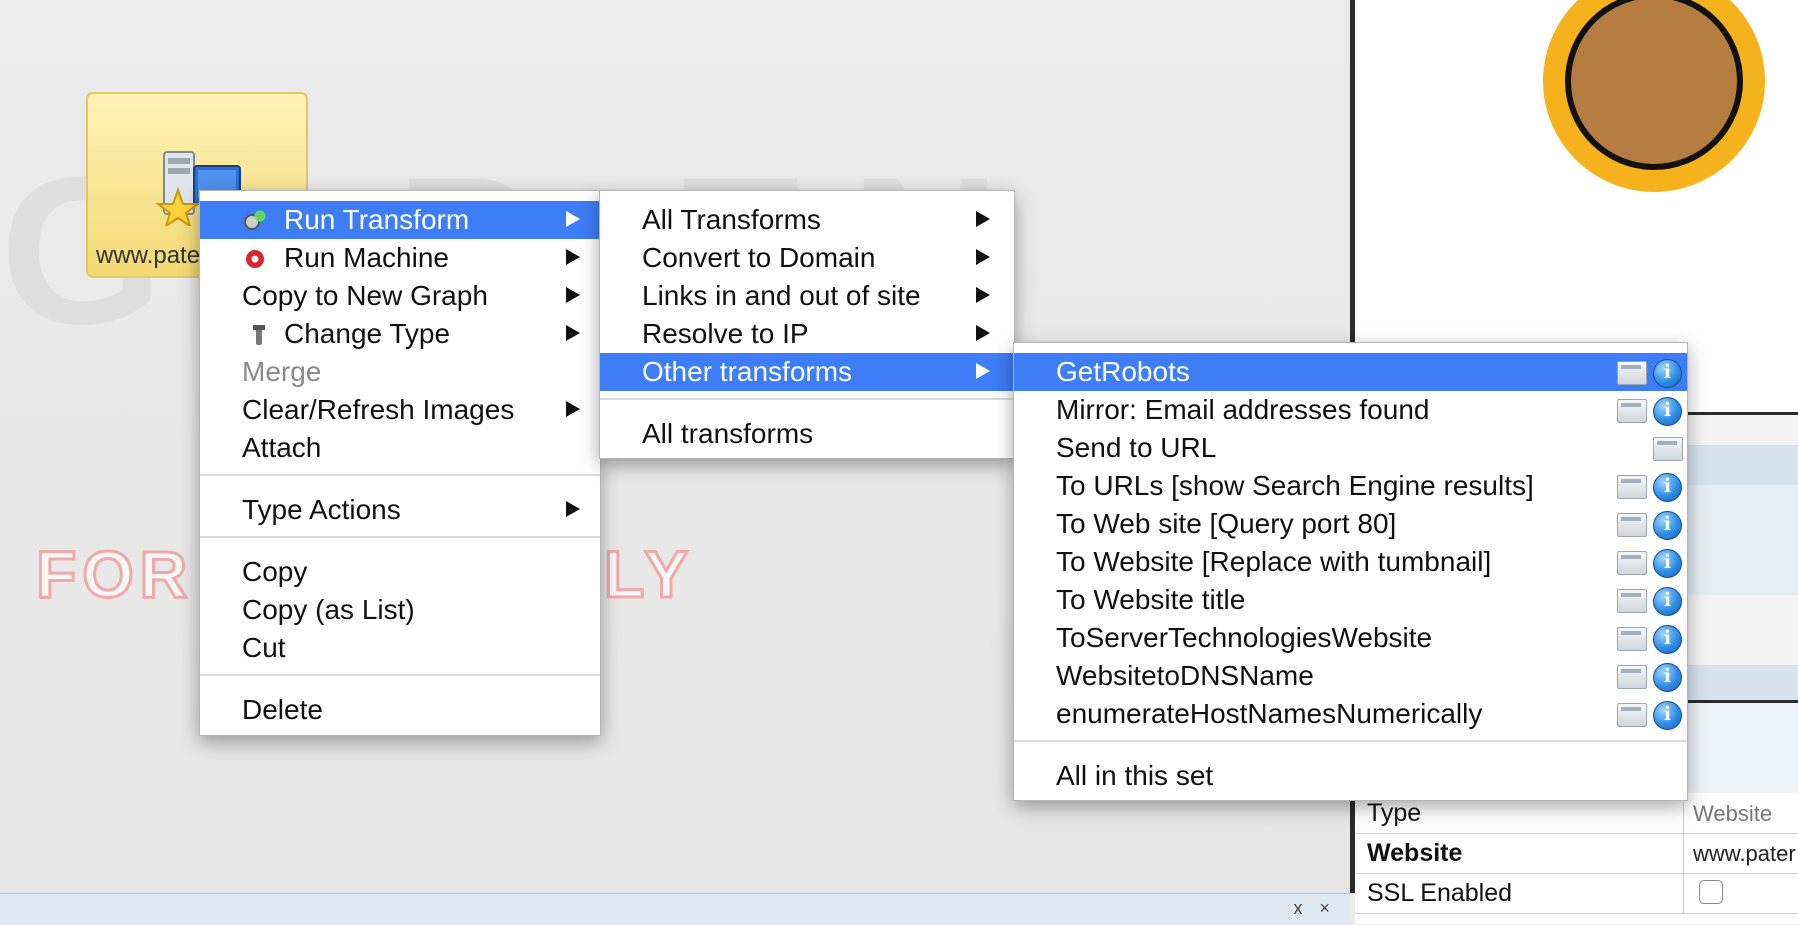 The width and height of the screenshot is (1798, 925). I want to click on menu-item-all-transforms-bottom: All transforms, so click(807, 434).